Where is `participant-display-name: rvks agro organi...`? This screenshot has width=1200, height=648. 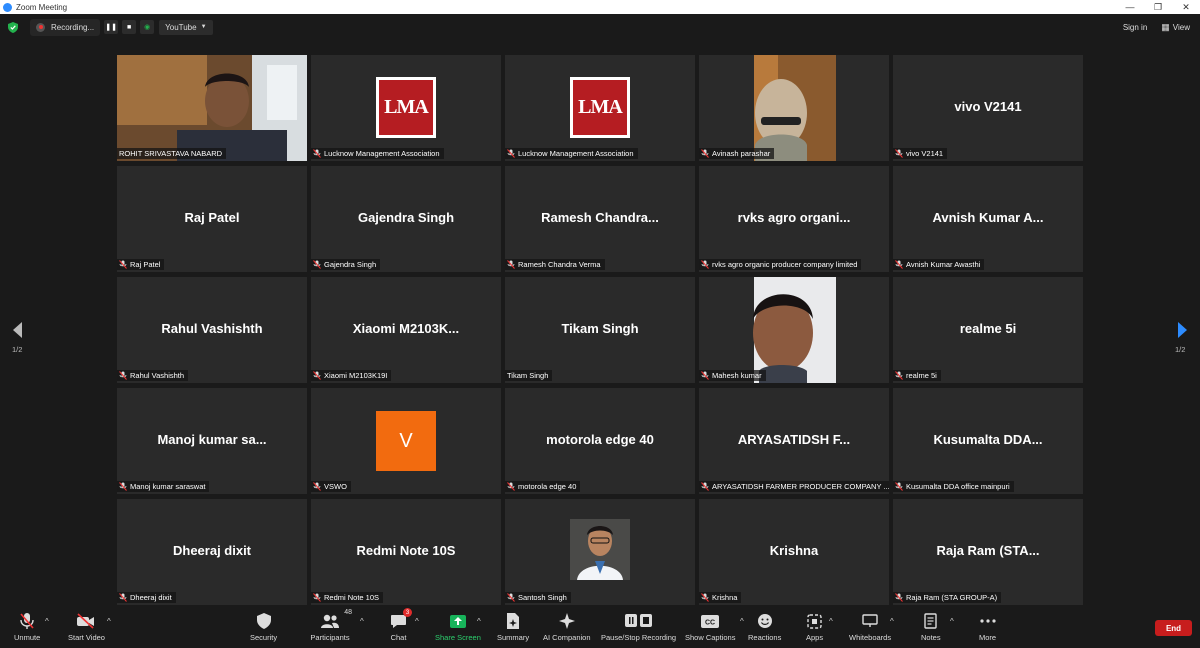
participant-display-name: rvks agro organi... is located at coordinates (794, 217).